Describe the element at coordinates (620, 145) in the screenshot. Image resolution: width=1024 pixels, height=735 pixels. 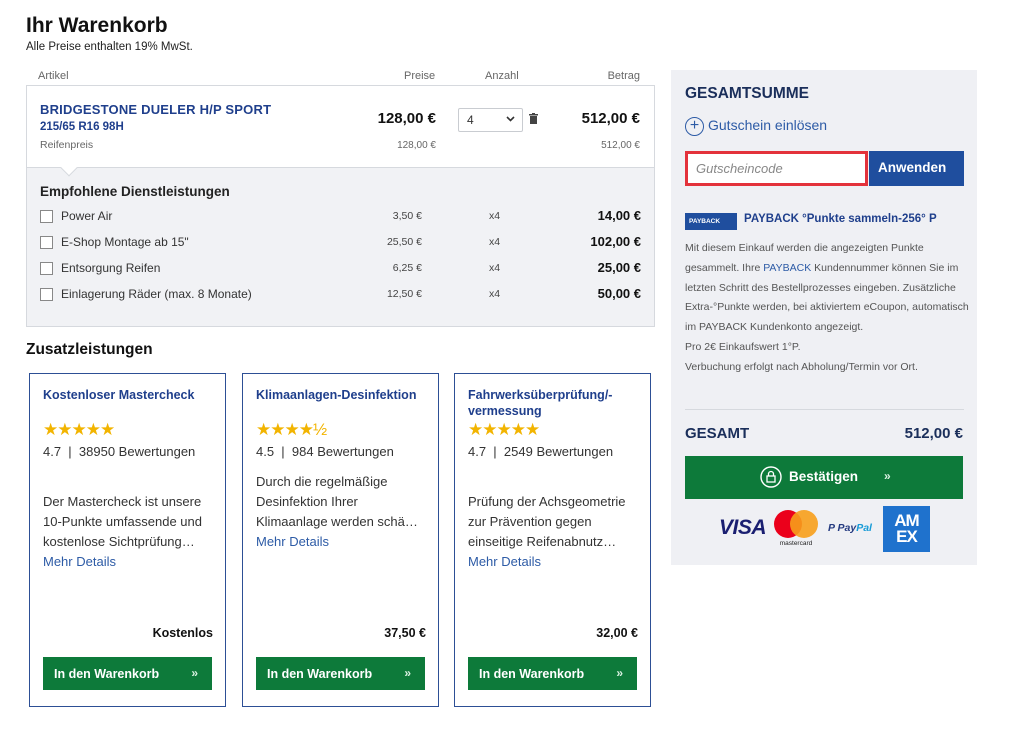
I see `line-total-sub: 512,00 €` at that location.